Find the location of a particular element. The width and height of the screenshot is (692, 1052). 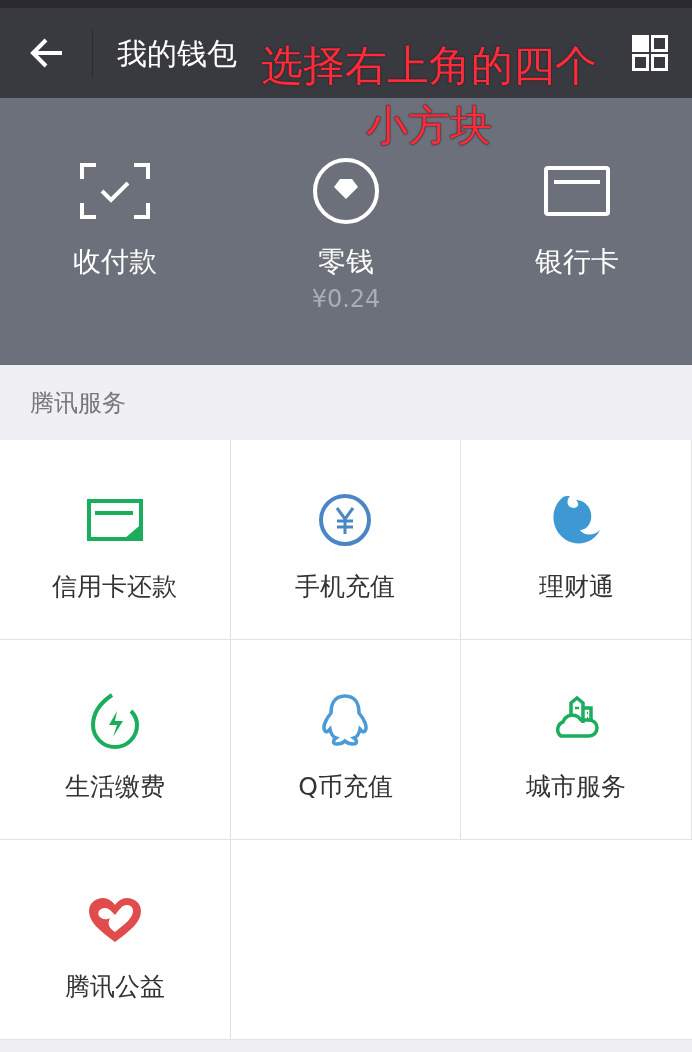

section-title: 腾讯服务 is located at coordinates (78, 403).